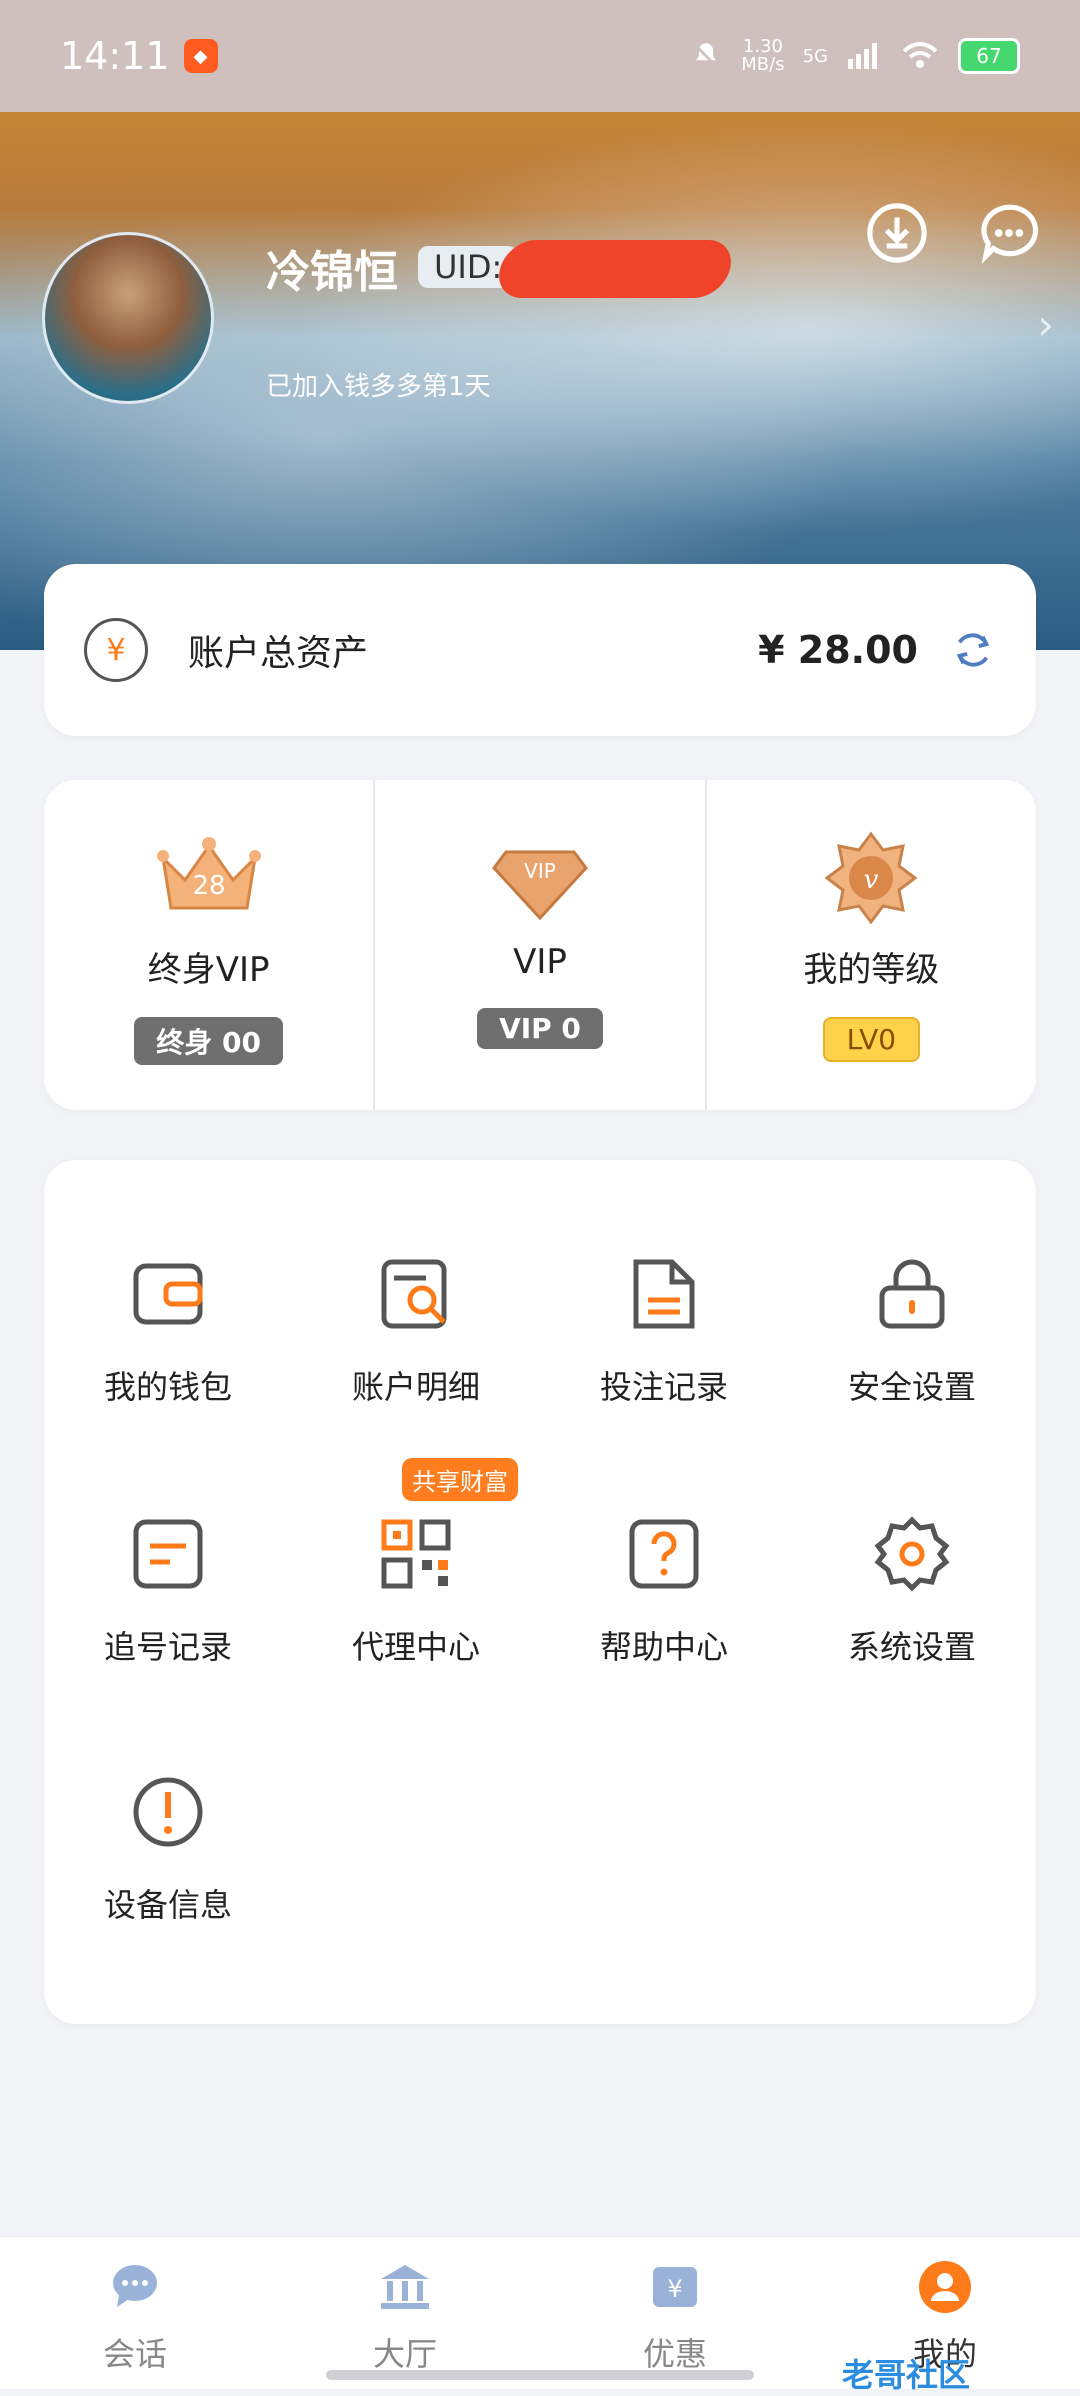  What do you see at coordinates (167, 1647) in the screenshot?
I see `menu-label: 追号记录` at bounding box center [167, 1647].